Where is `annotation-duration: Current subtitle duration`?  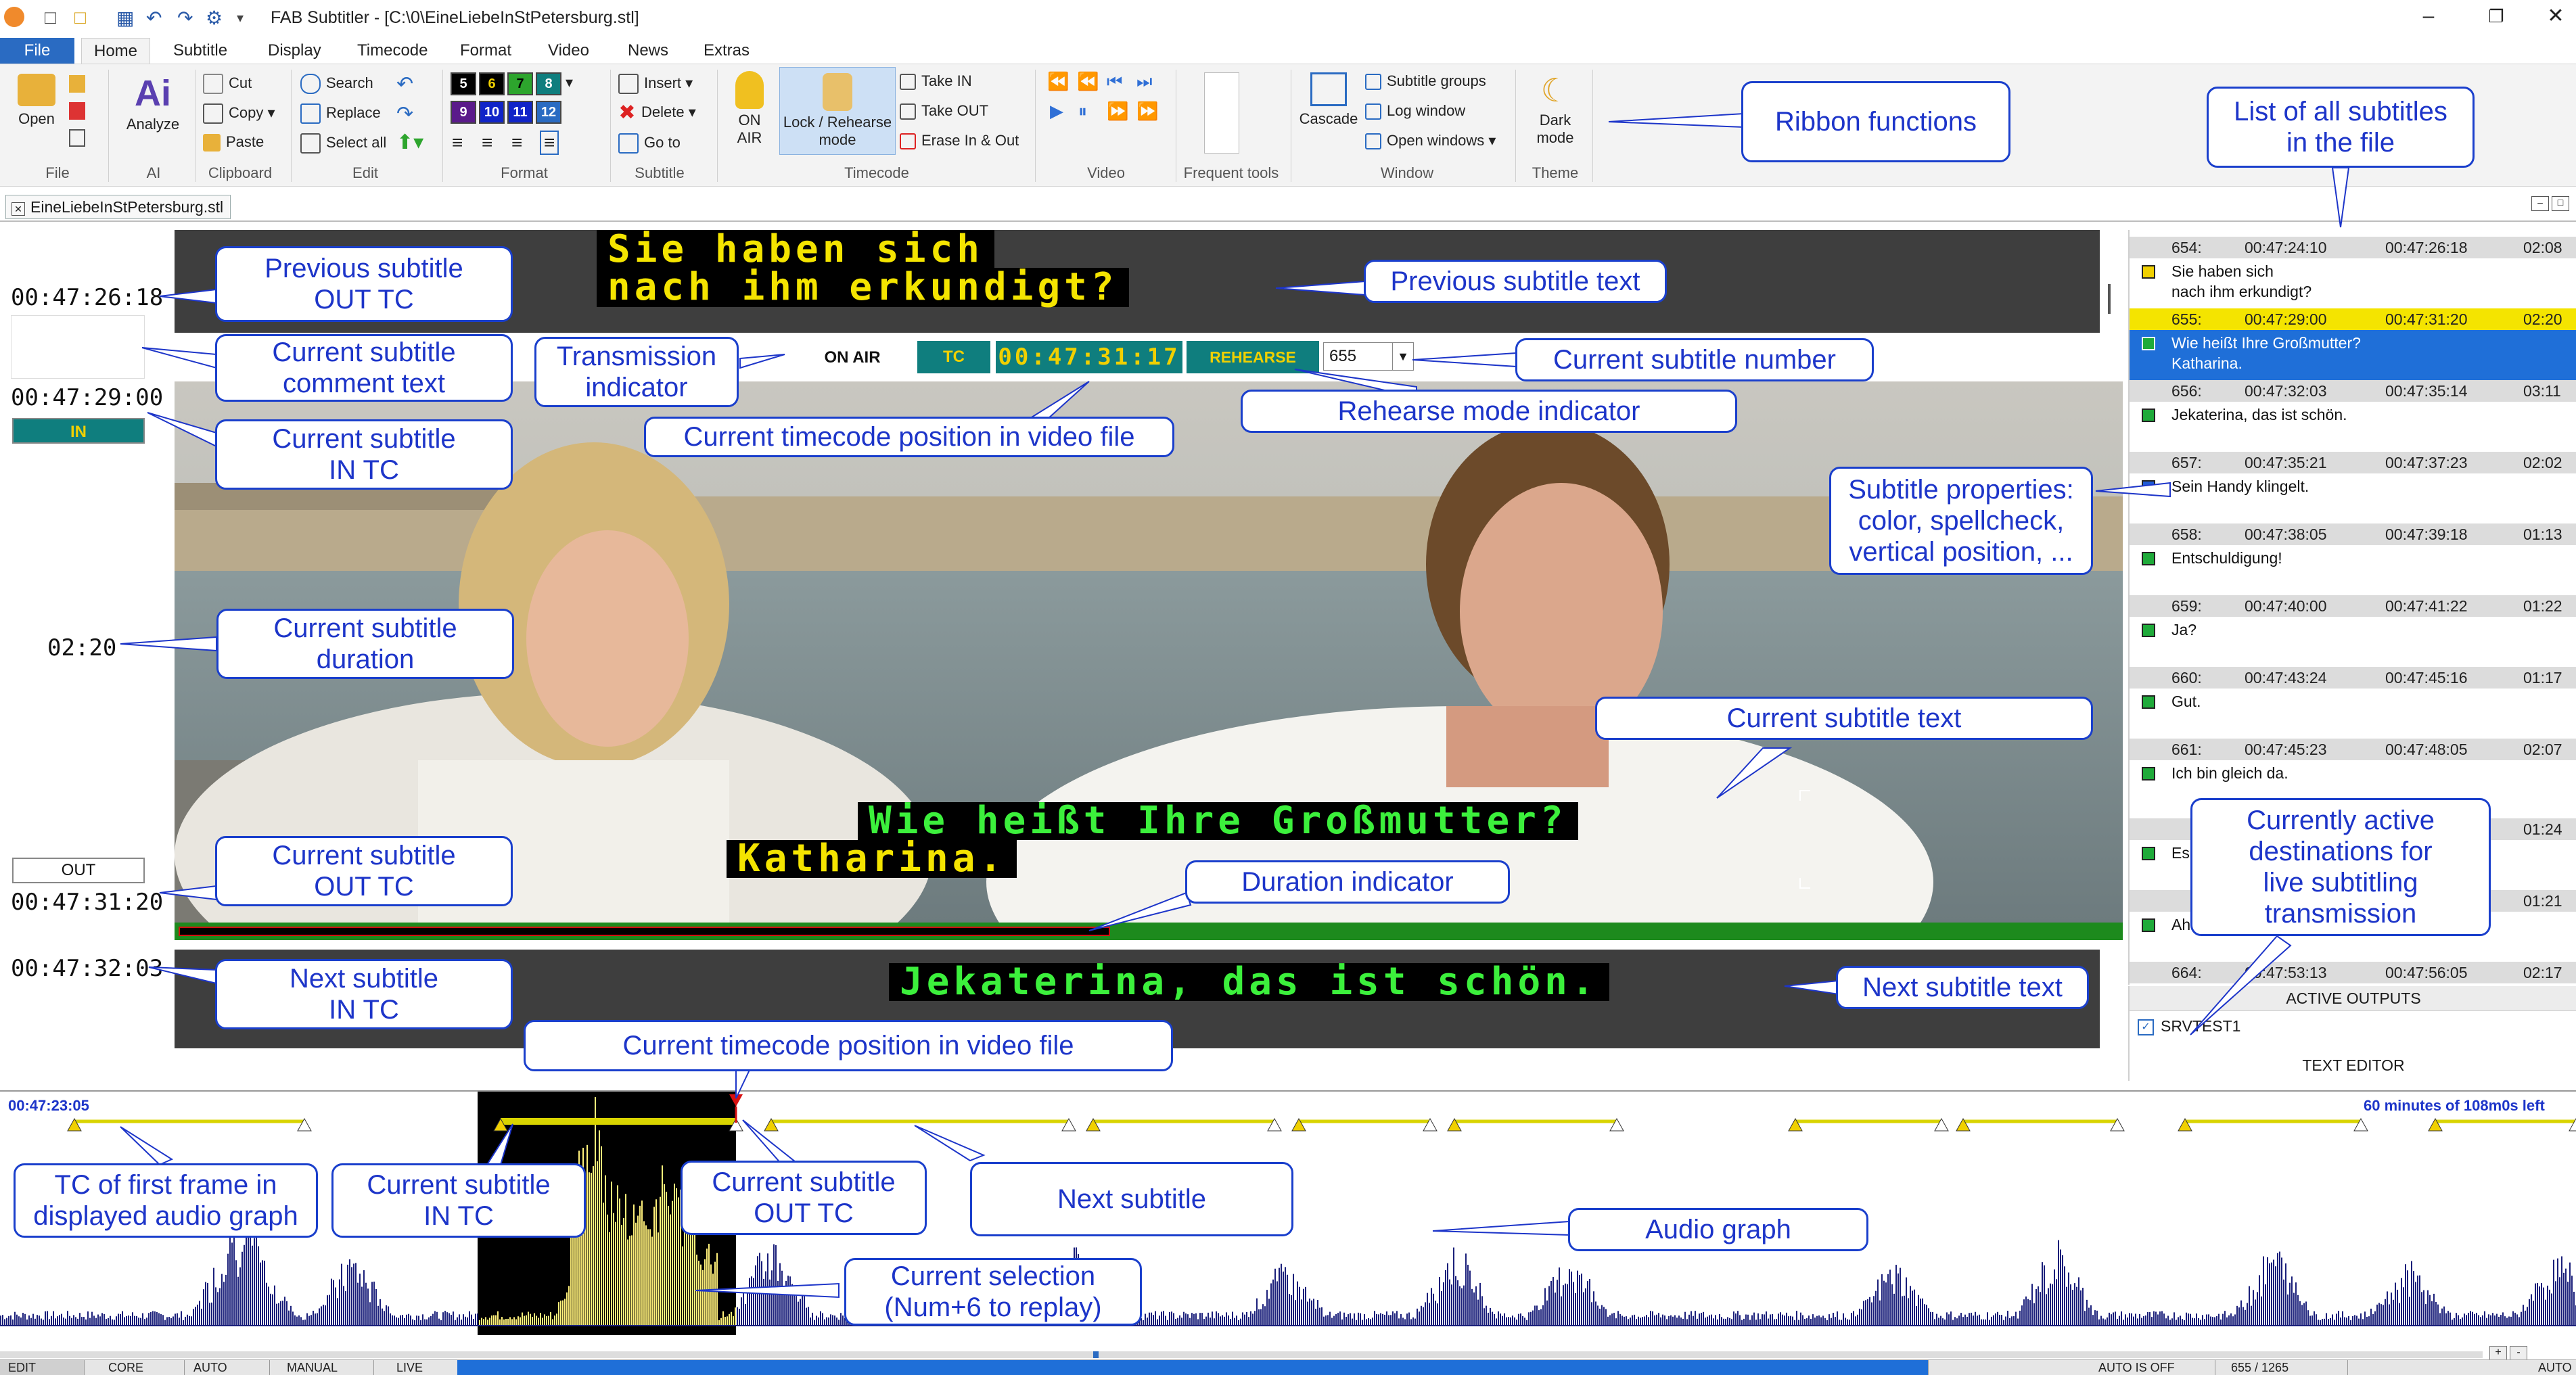 annotation-duration: Current subtitle duration is located at coordinates (365, 644).